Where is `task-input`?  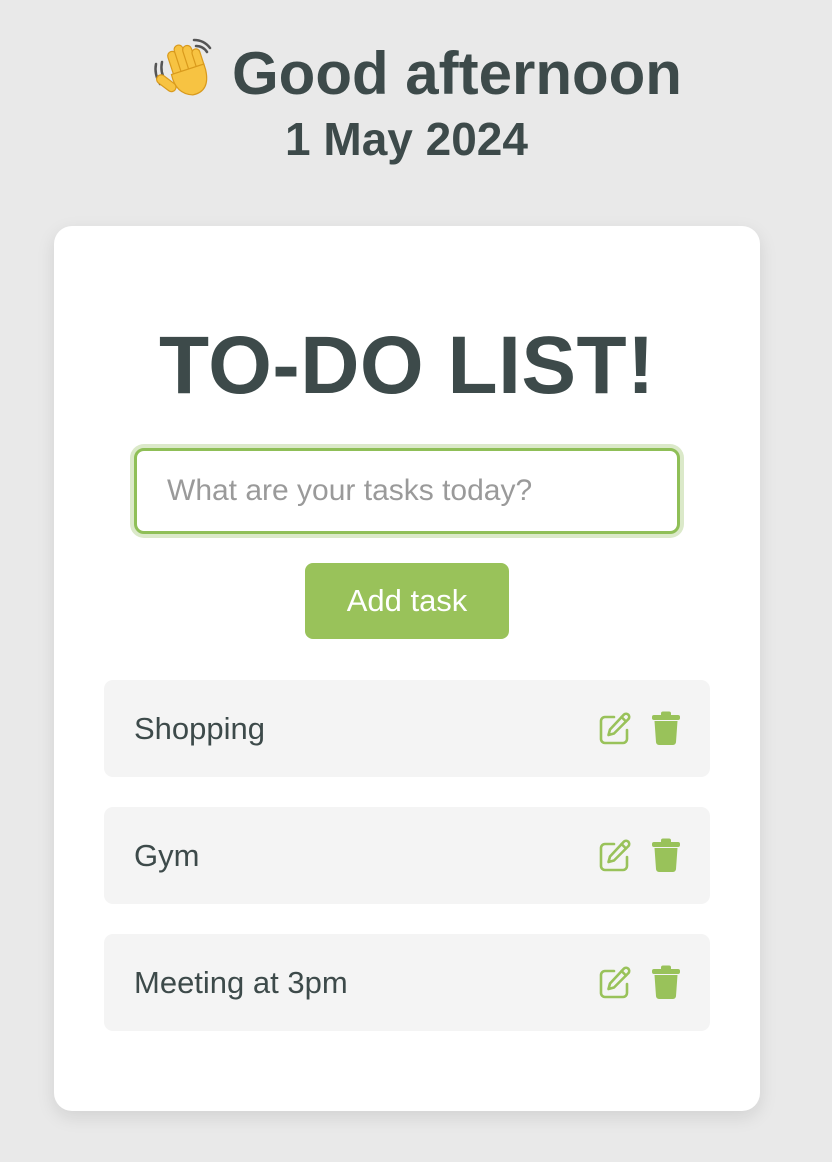
task-input is located at coordinates (407, 491).